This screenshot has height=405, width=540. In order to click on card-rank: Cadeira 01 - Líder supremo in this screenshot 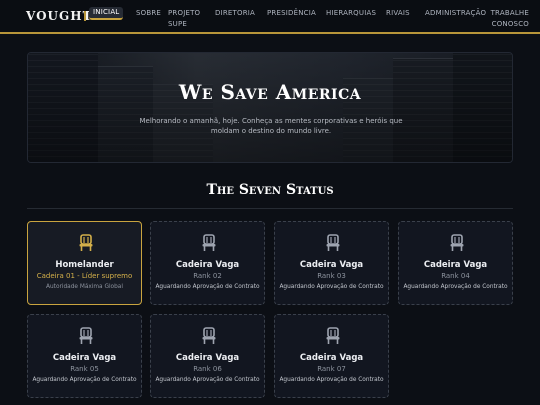, I will do `click(84, 276)`.